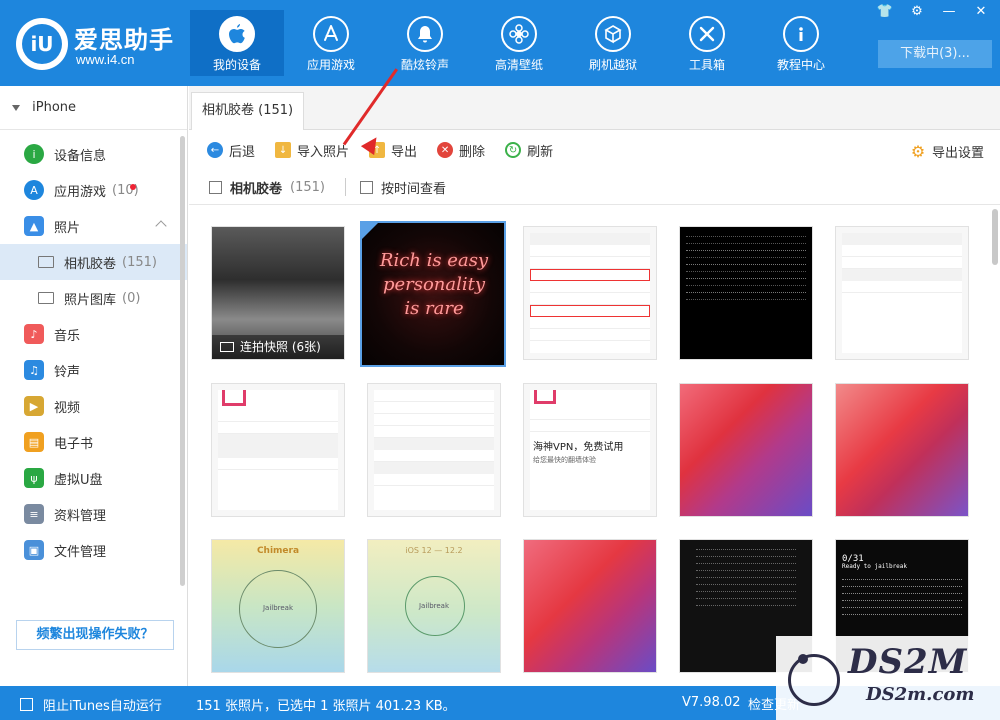 The width and height of the screenshot is (1000, 720). What do you see at coordinates (519, 34) in the screenshot?
I see `flower-icon` at bounding box center [519, 34].